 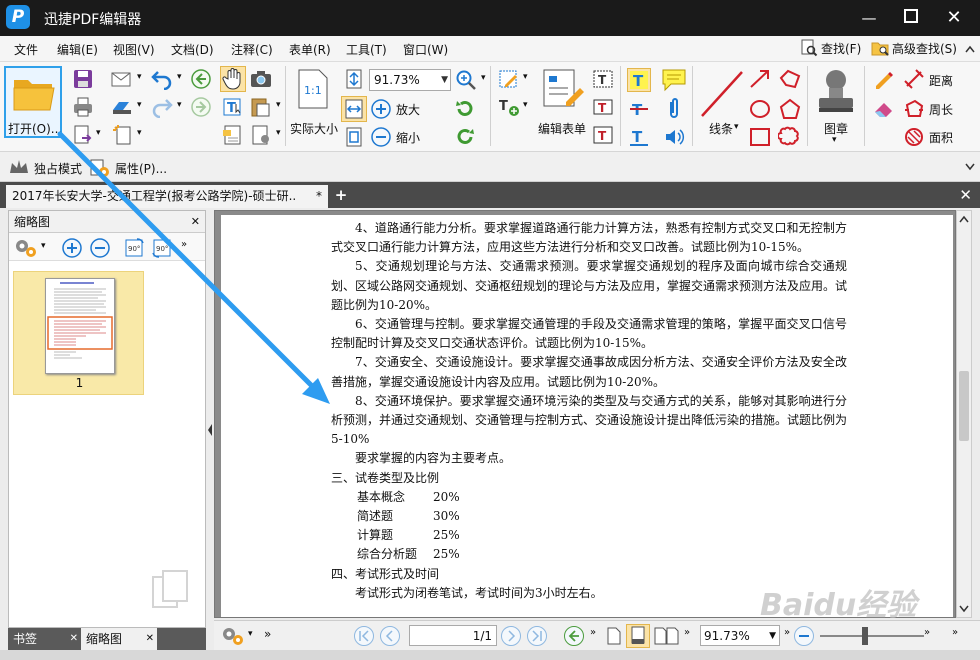 What do you see at coordinates (603, 135) in the screenshot?
I see `callout-text-icon: T` at bounding box center [603, 135].